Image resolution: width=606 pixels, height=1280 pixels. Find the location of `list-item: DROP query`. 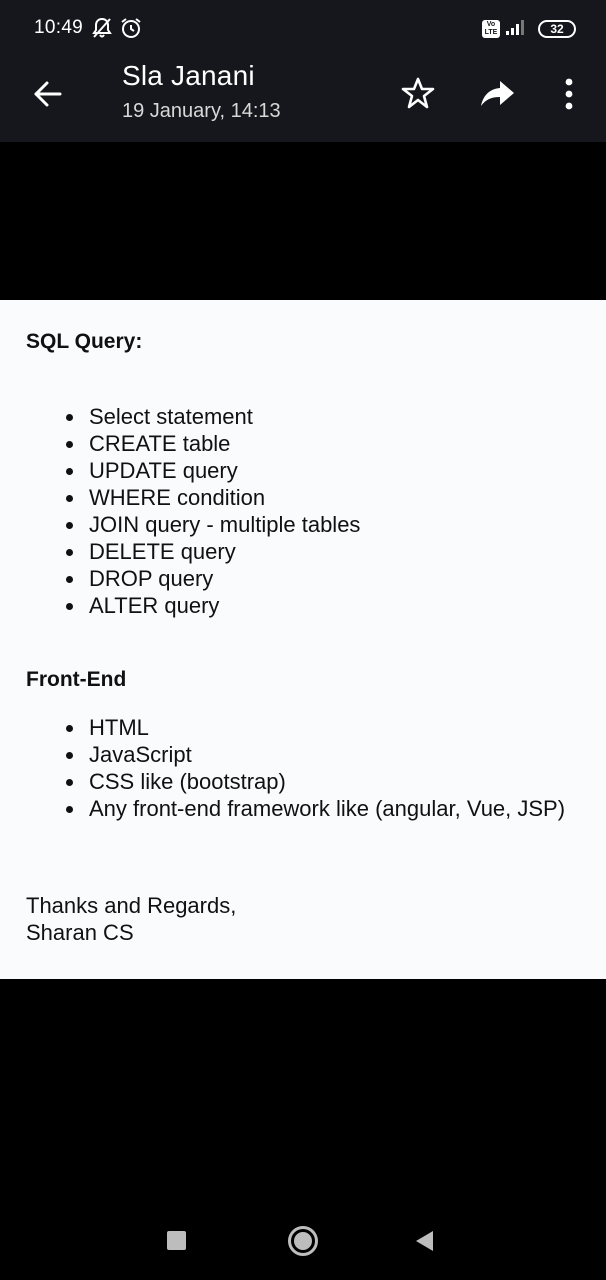

list-item: DROP query is located at coordinates (180, 578).